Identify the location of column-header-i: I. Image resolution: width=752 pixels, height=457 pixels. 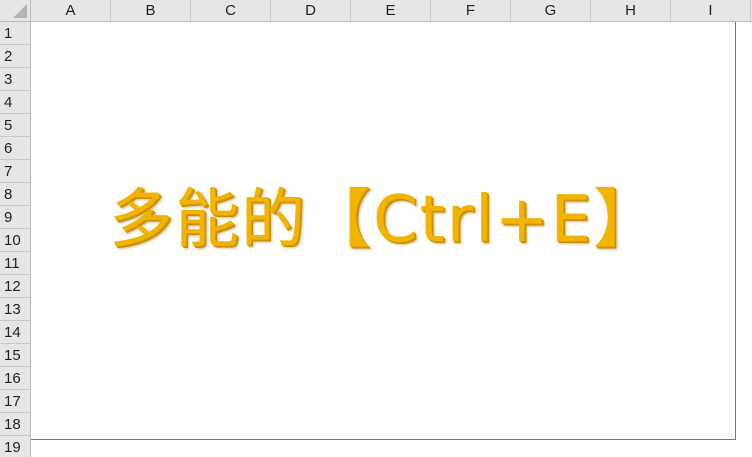
(711, 10).